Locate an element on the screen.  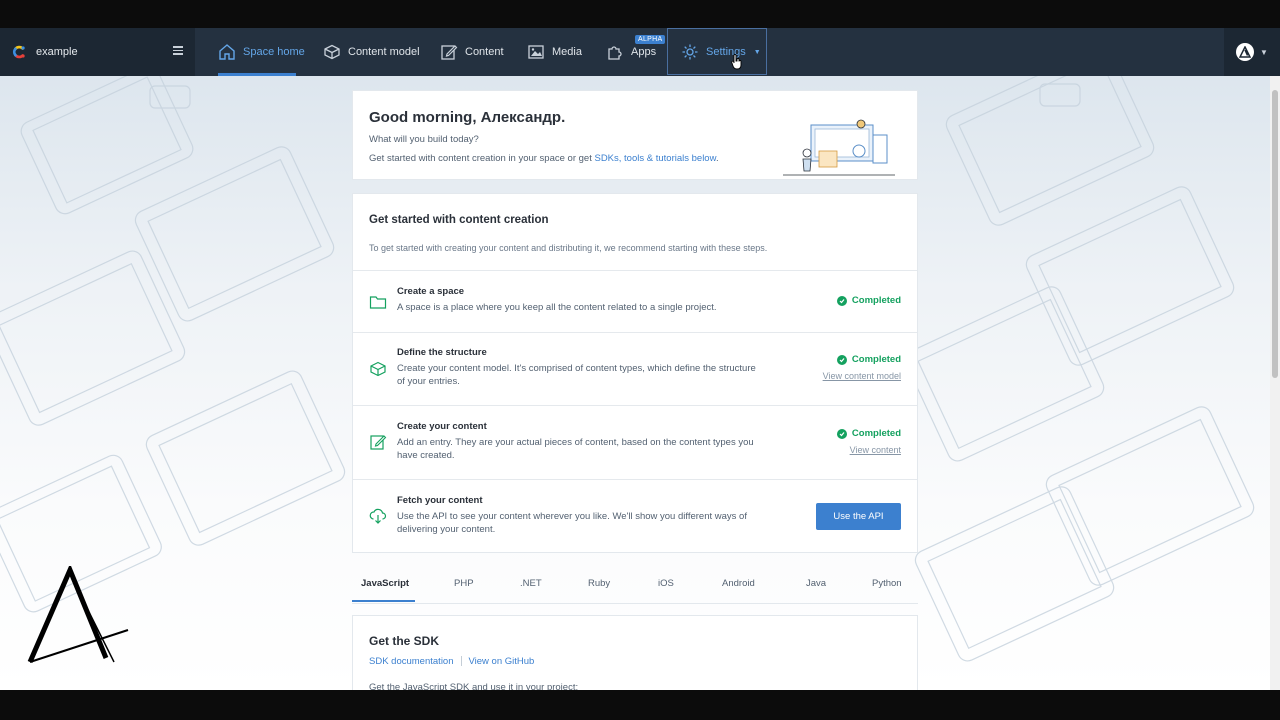
nav-content-model: Content model is located at coordinates (371, 52).